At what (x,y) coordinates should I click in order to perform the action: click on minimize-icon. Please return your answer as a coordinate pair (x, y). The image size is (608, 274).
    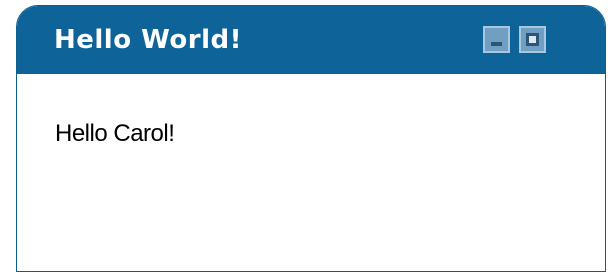
    Looking at the image, I should click on (496, 44).